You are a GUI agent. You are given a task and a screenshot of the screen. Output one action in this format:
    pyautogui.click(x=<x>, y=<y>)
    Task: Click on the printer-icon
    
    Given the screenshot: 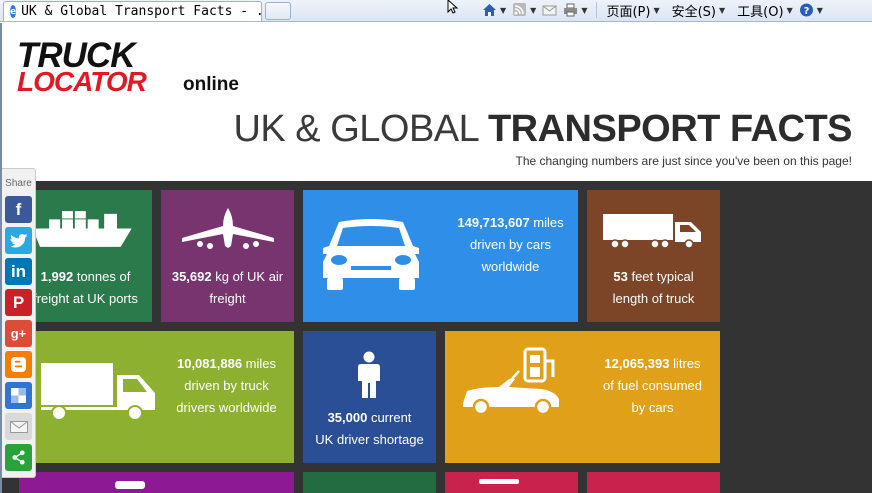 What is the action you would take?
    pyautogui.click(x=571, y=10)
    